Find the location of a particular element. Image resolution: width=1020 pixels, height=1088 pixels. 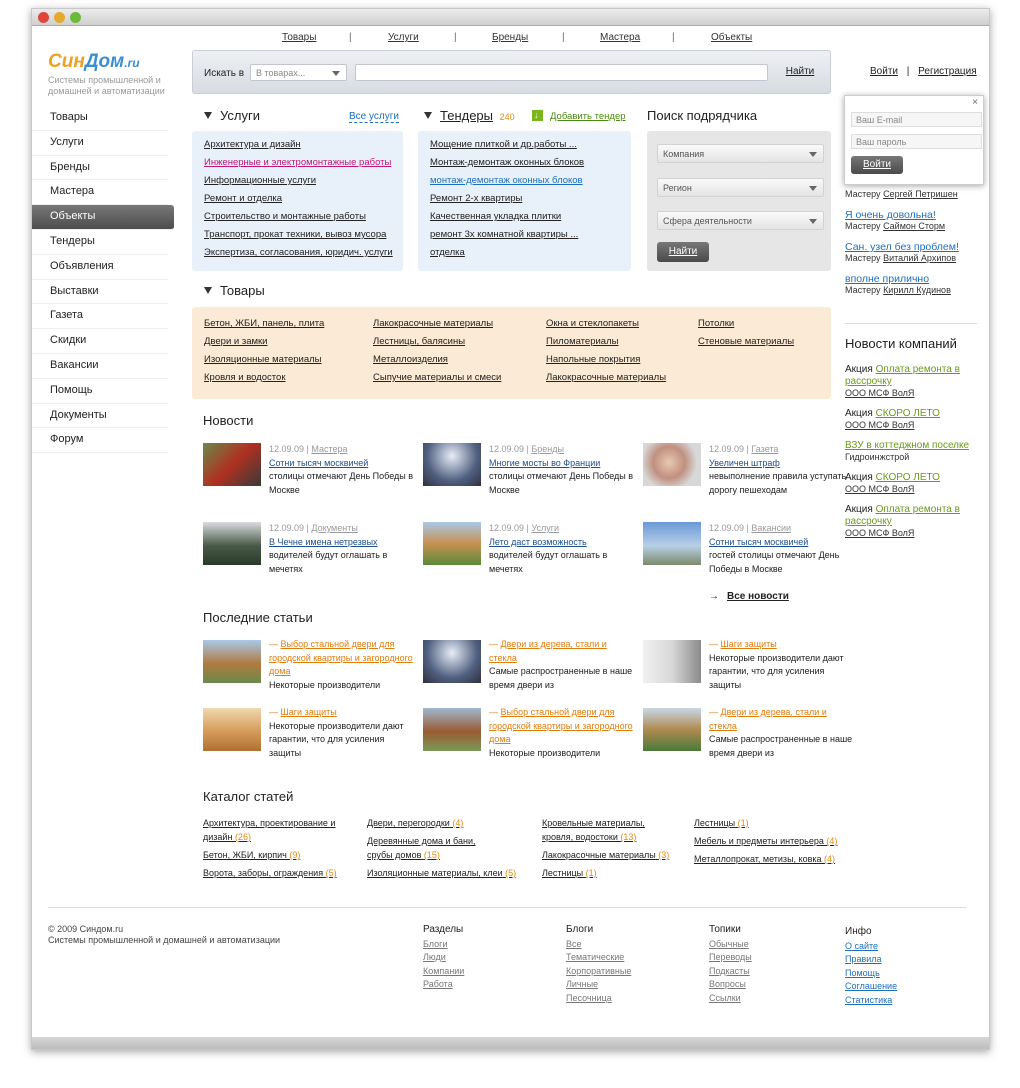

footer-link: Песочница is located at coordinates (598, 999).